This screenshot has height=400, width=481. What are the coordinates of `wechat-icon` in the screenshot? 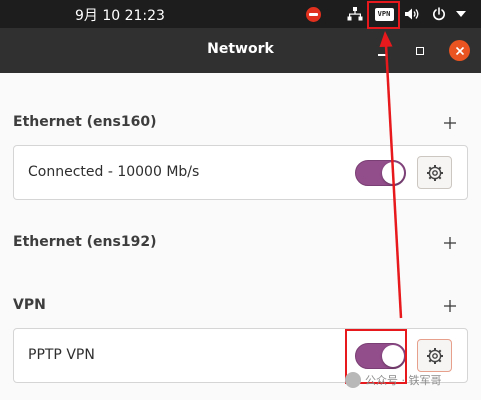 It's located at (353, 380).